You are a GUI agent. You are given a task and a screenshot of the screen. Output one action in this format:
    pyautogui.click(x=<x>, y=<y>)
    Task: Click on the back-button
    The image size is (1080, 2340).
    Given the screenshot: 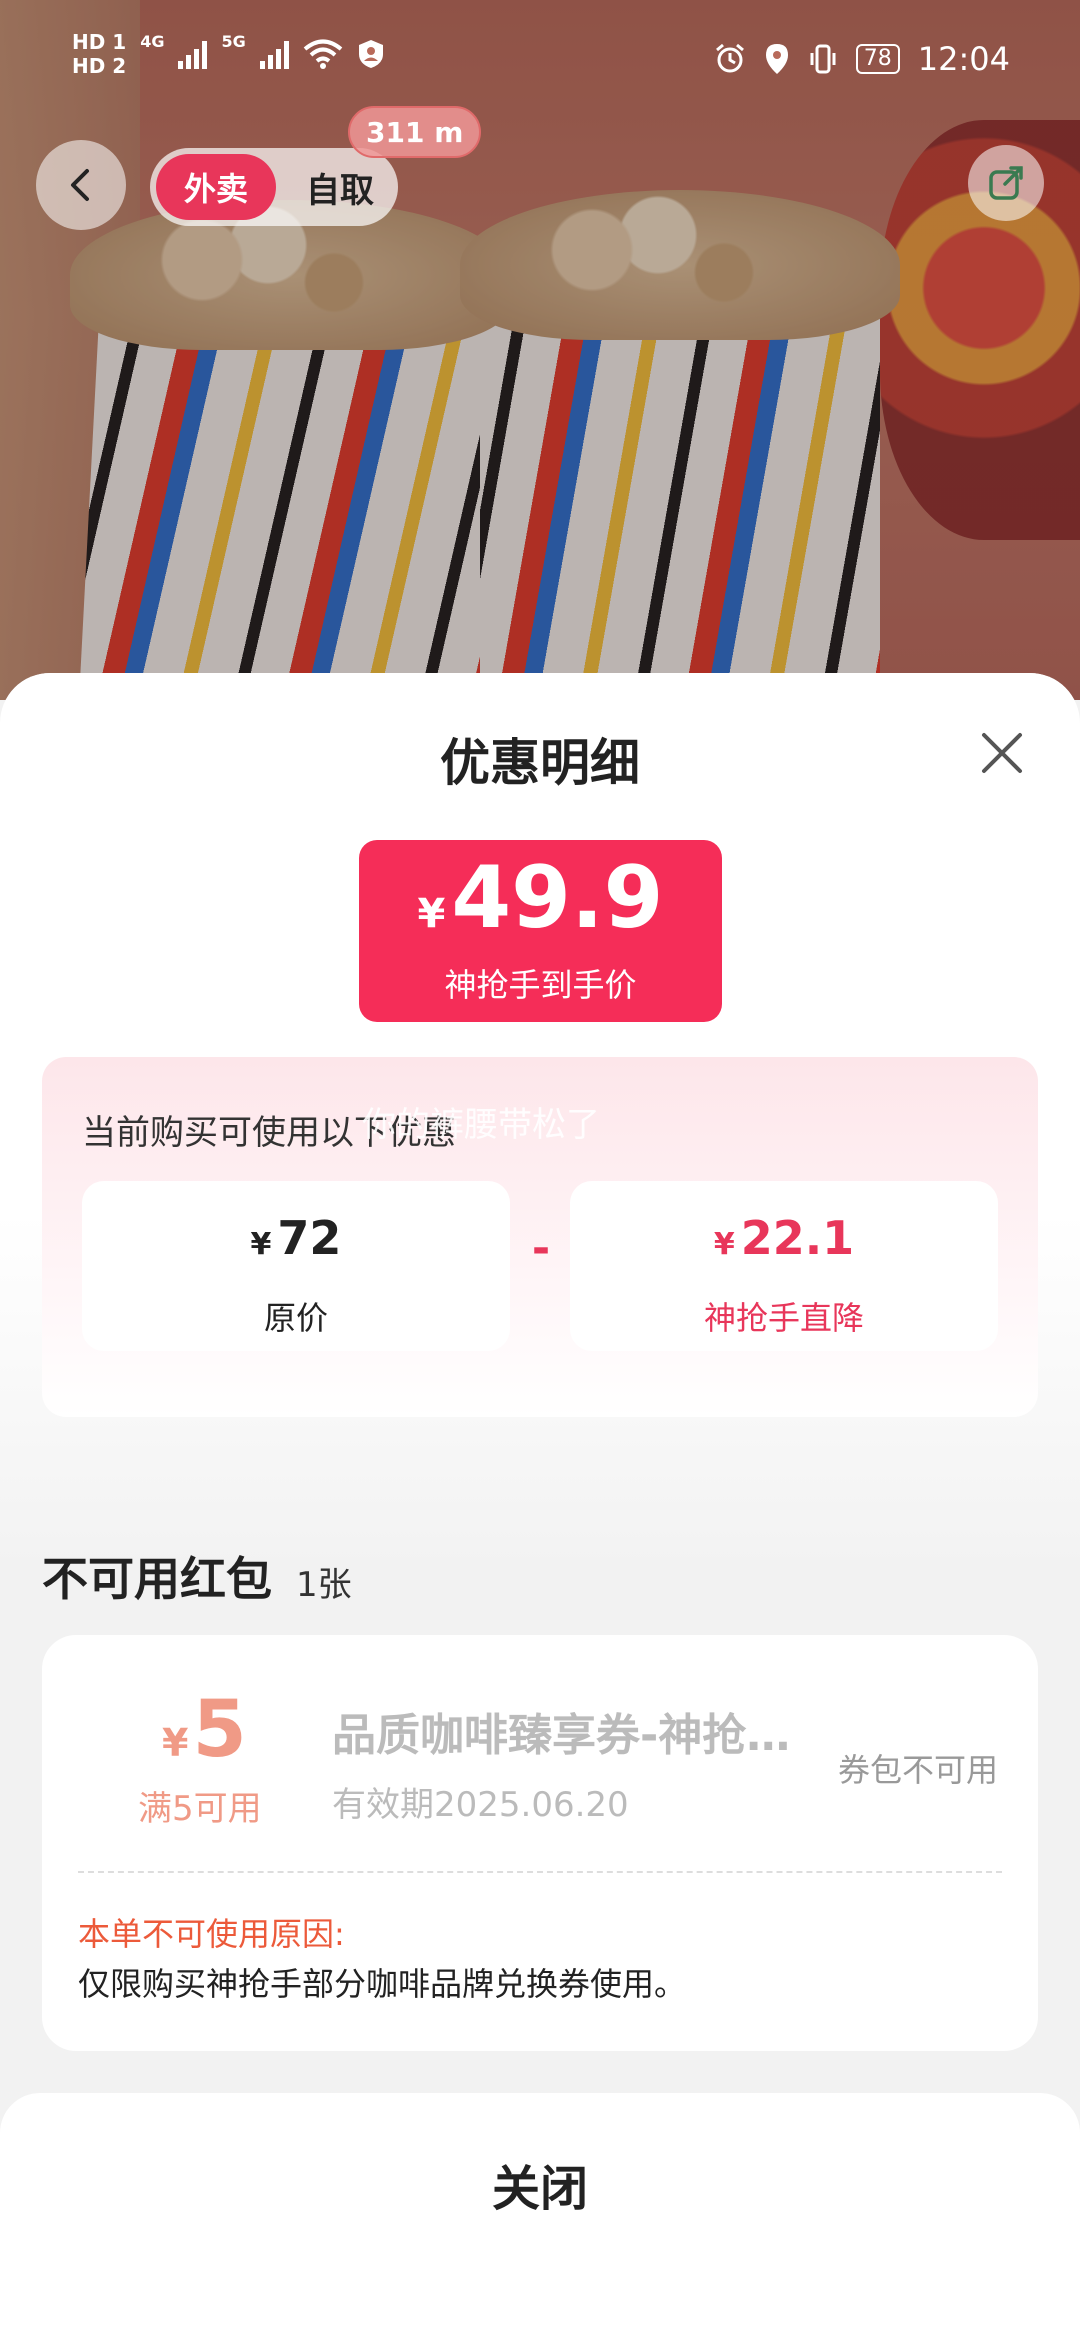 What is the action you would take?
    pyautogui.click(x=81, y=185)
    